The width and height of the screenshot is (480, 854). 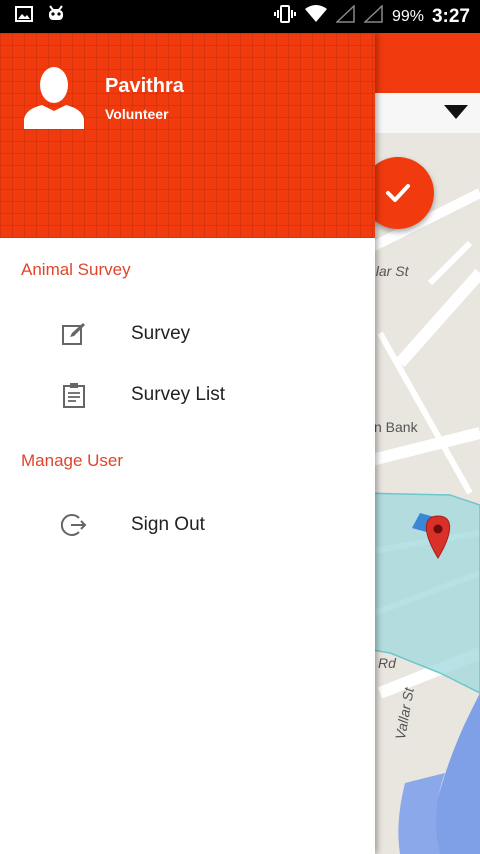 What do you see at coordinates (144, 86) in the screenshot?
I see `user-name: Pavithra` at bounding box center [144, 86].